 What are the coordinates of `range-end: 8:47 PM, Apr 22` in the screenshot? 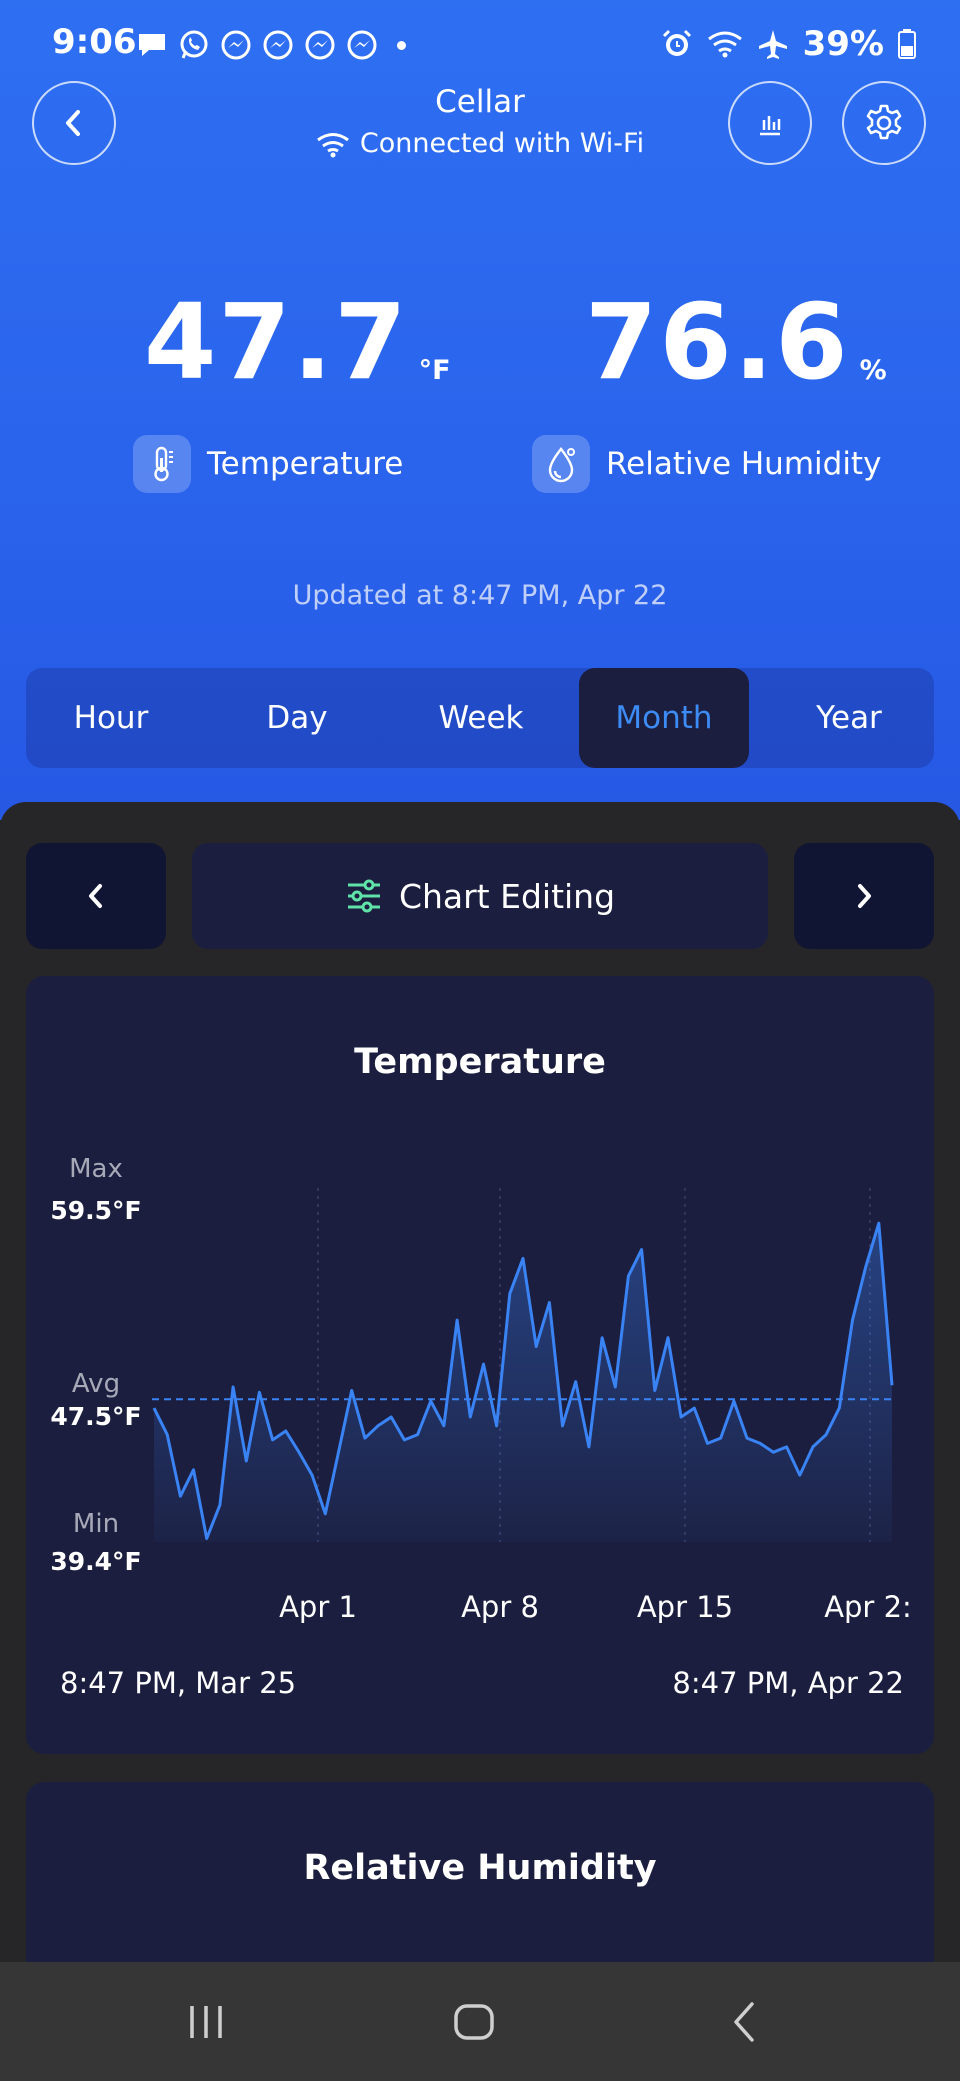 It's located at (788, 1683).